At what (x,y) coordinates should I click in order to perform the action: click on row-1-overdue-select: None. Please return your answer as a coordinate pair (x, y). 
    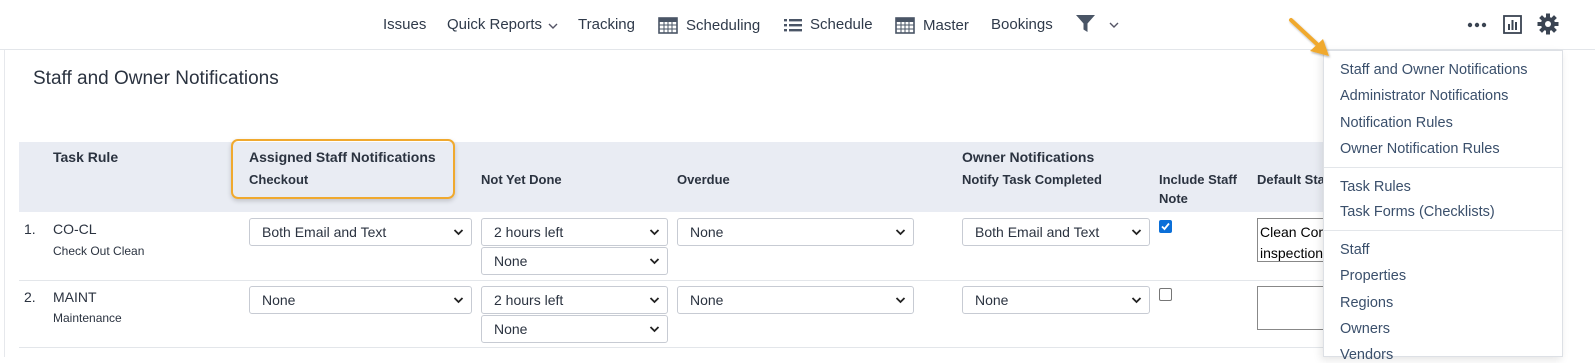
    Looking at the image, I should click on (795, 232).